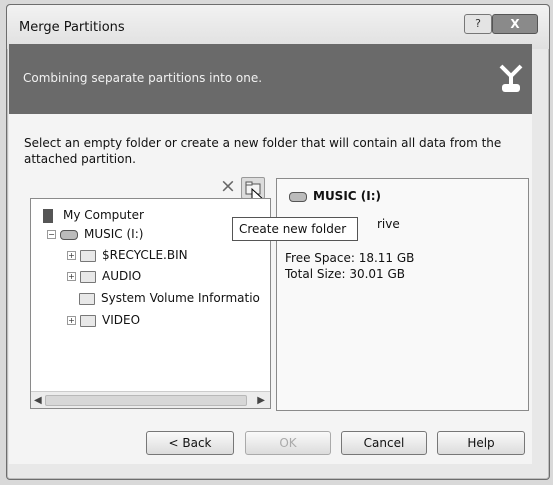 The width and height of the screenshot is (553, 485). I want to click on tree-item-video: + VIDEO, so click(103, 320).